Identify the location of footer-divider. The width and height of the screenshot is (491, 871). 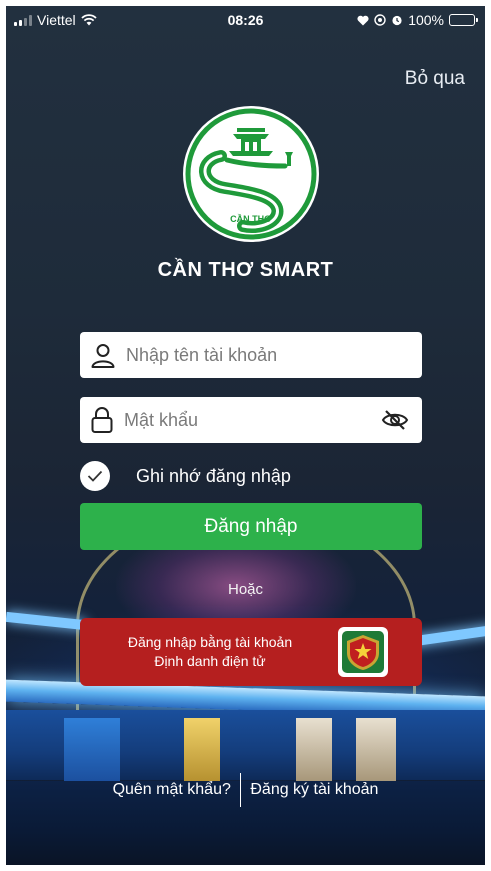
(240, 790).